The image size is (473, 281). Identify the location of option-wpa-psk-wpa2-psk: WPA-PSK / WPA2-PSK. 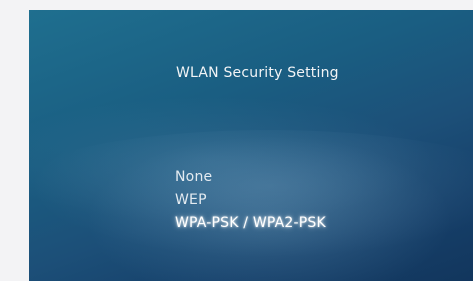
(250, 223).